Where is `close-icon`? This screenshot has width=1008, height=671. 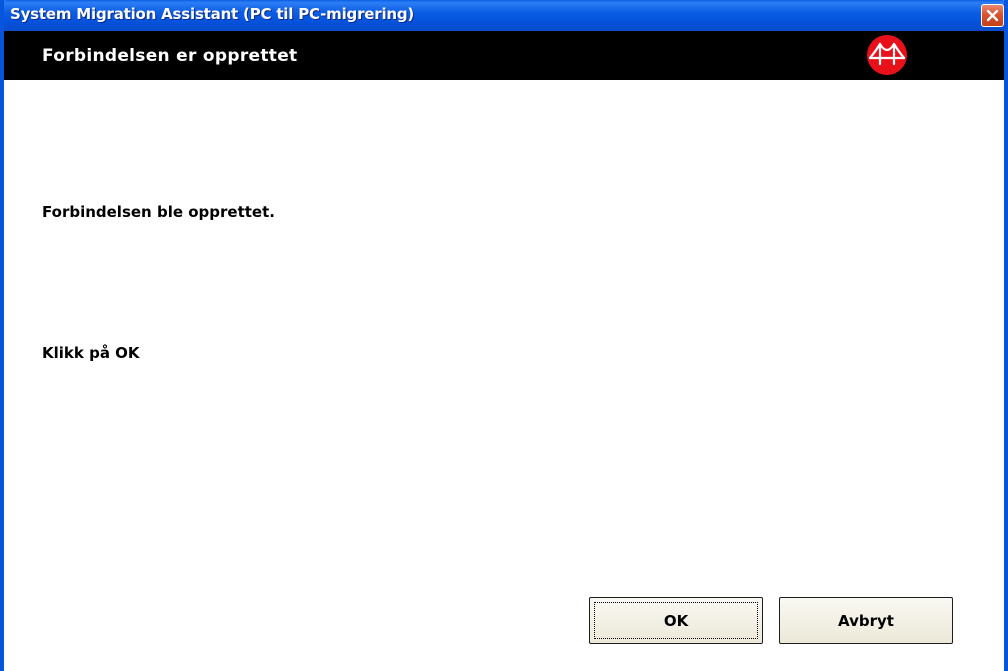
close-icon is located at coordinates (992, 15).